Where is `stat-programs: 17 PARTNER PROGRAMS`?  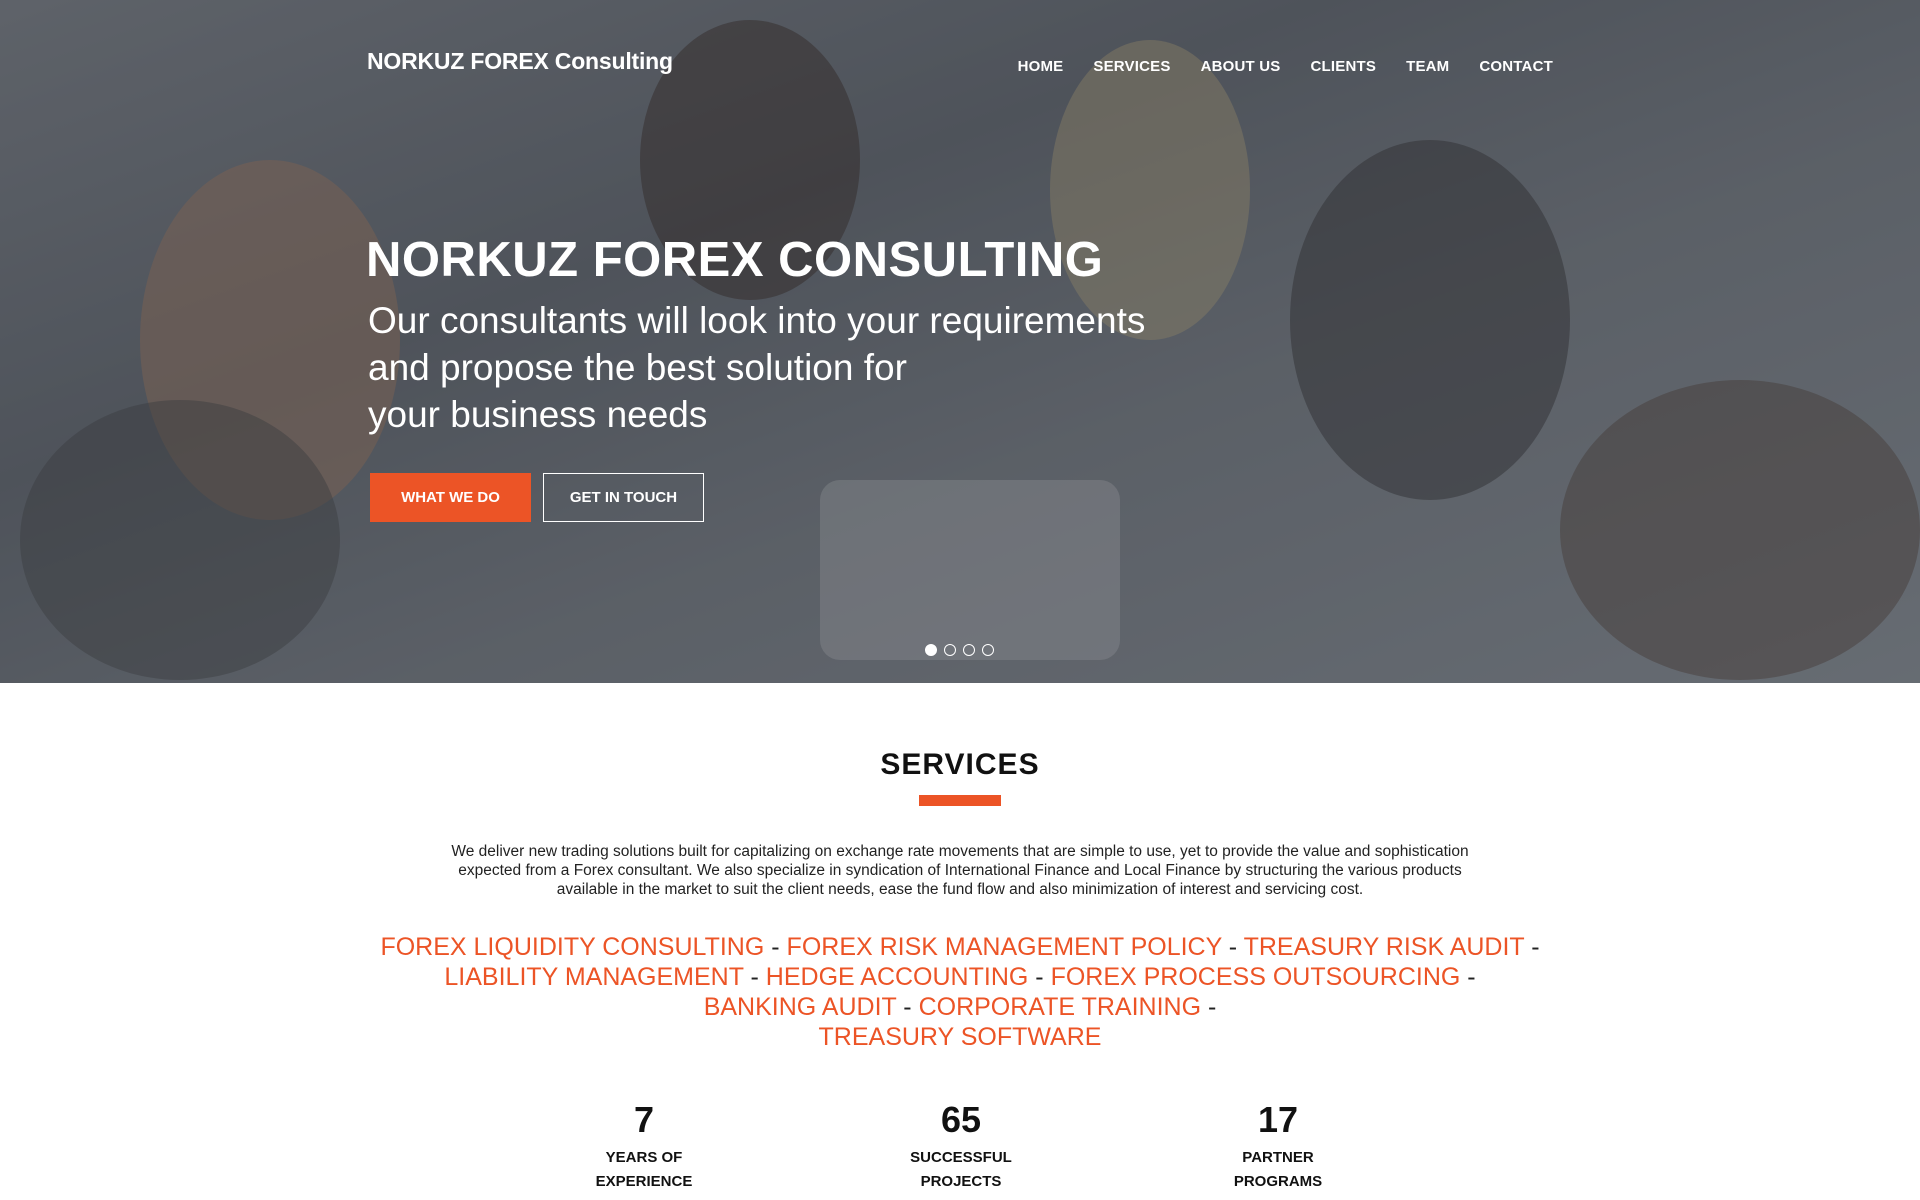 stat-programs: 17 PARTNER PROGRAMS is located at coordinates (1278, 1145).